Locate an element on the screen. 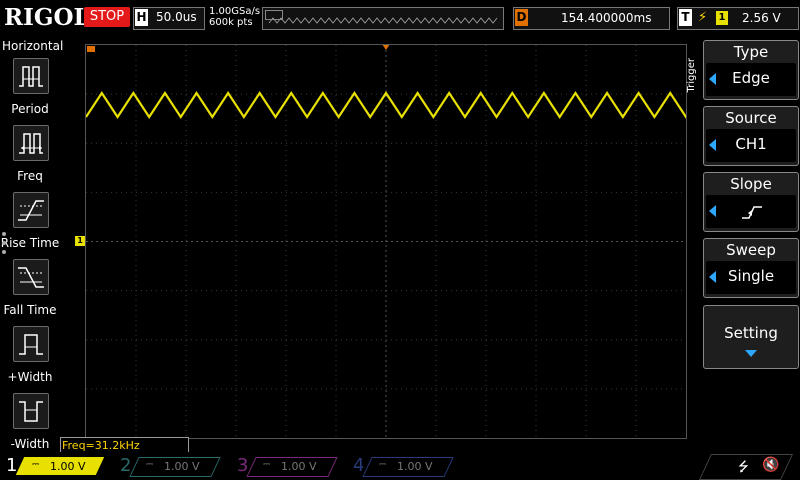 This screenshot has width=800, height=480. channel-4-status: 4 ⎓ 1.00 V is located at coordinates (403, 466).